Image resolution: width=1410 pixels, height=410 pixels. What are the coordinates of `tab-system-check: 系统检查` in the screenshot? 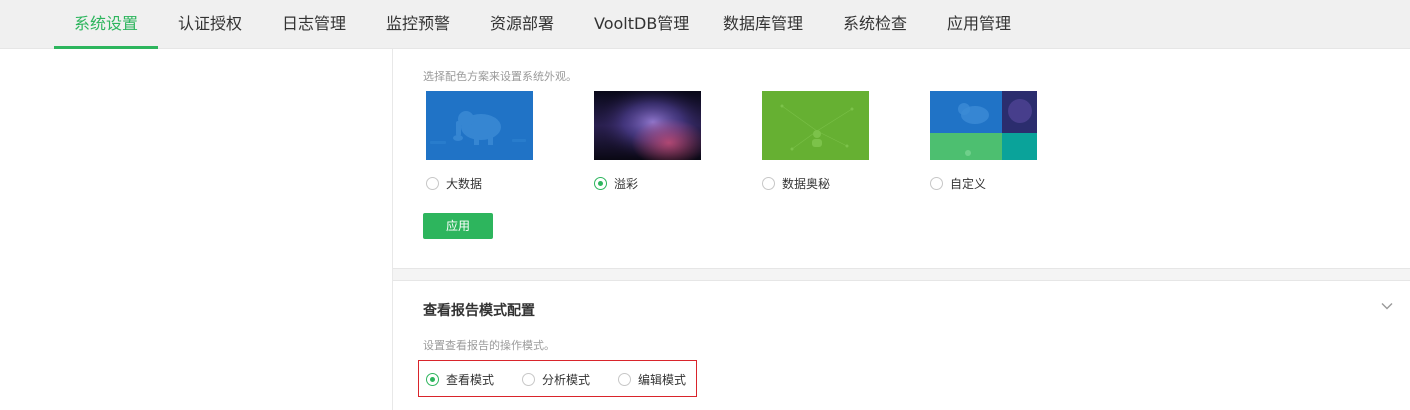 It's located at (875, 24).